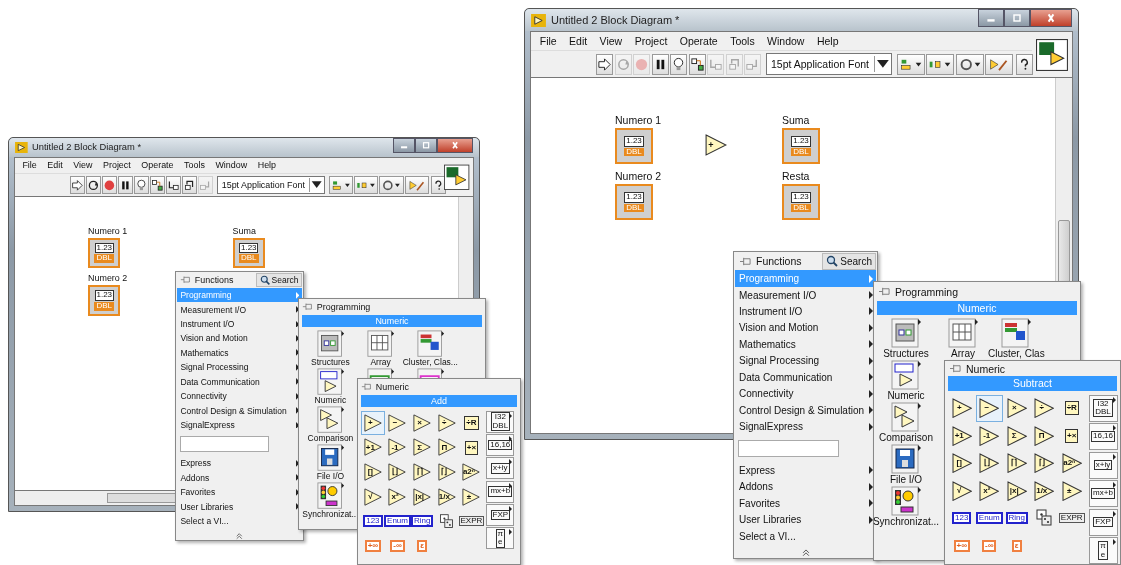 The height and width of the screenshot is (565, 1121). Describe the element at coordinates (373, 546) in the screenshot. I see `numeric-function-item: +∞` at that location.